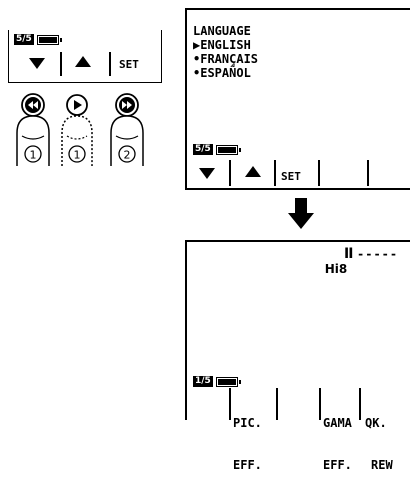 The width and height of the screenshot is (412, 500). Describe the element at coordinates (247, 444) in the screenshot. I see `picture-effect-button: PIC. EFF.` at that location.